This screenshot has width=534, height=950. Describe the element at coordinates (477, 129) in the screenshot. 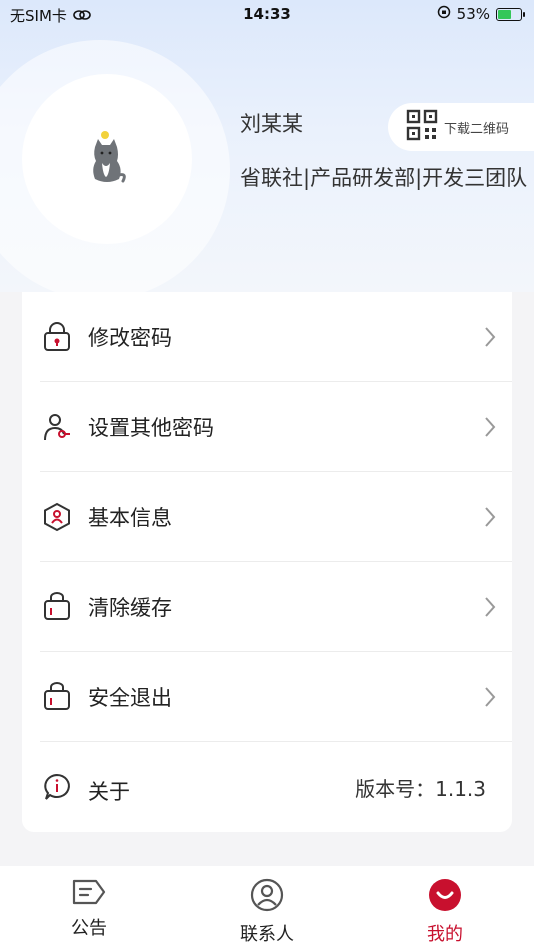

I see `download-qr-label: 下载二维码` at that location.